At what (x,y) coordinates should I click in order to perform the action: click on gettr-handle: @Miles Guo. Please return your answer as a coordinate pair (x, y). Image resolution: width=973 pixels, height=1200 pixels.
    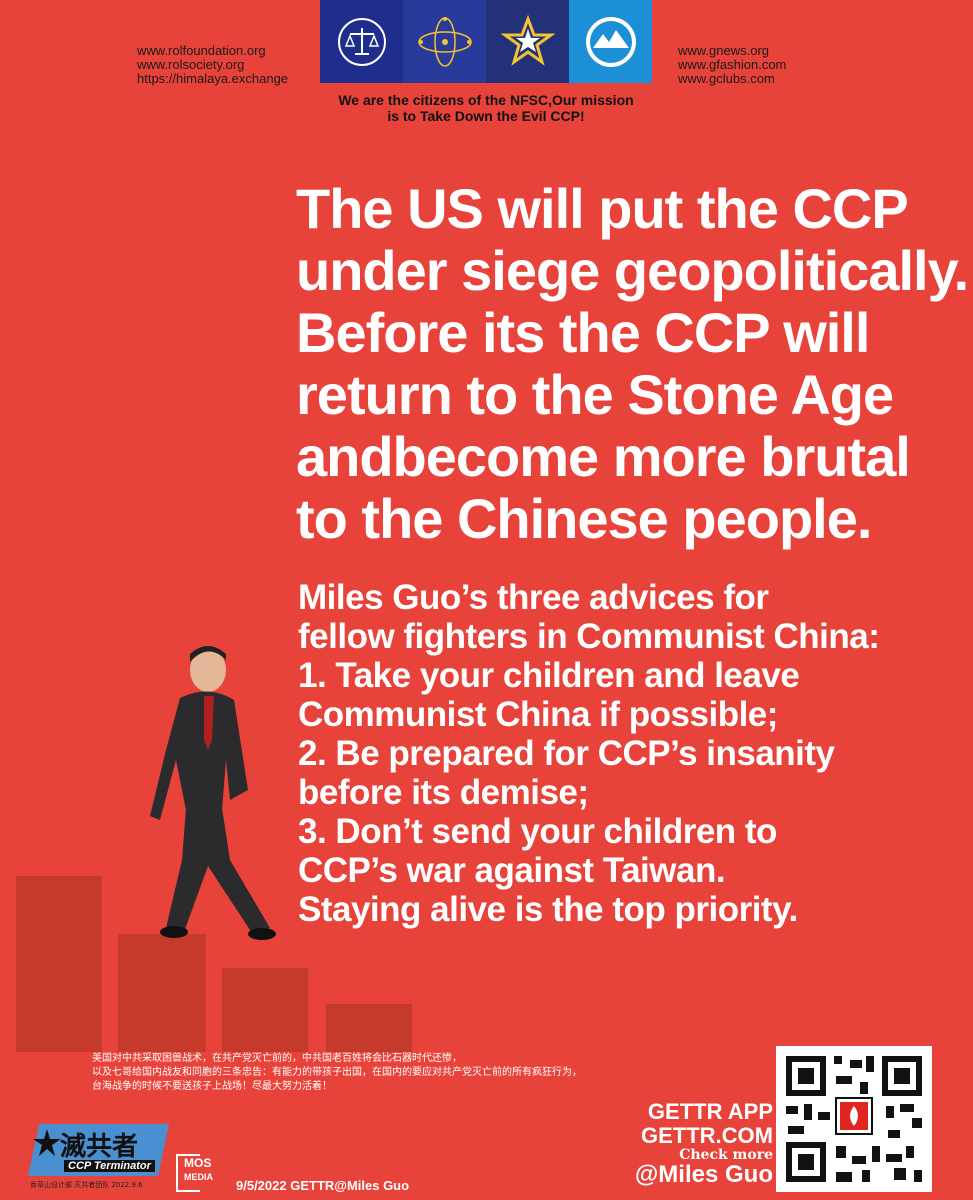
    Looking at the image, I should click on (694, 1175).